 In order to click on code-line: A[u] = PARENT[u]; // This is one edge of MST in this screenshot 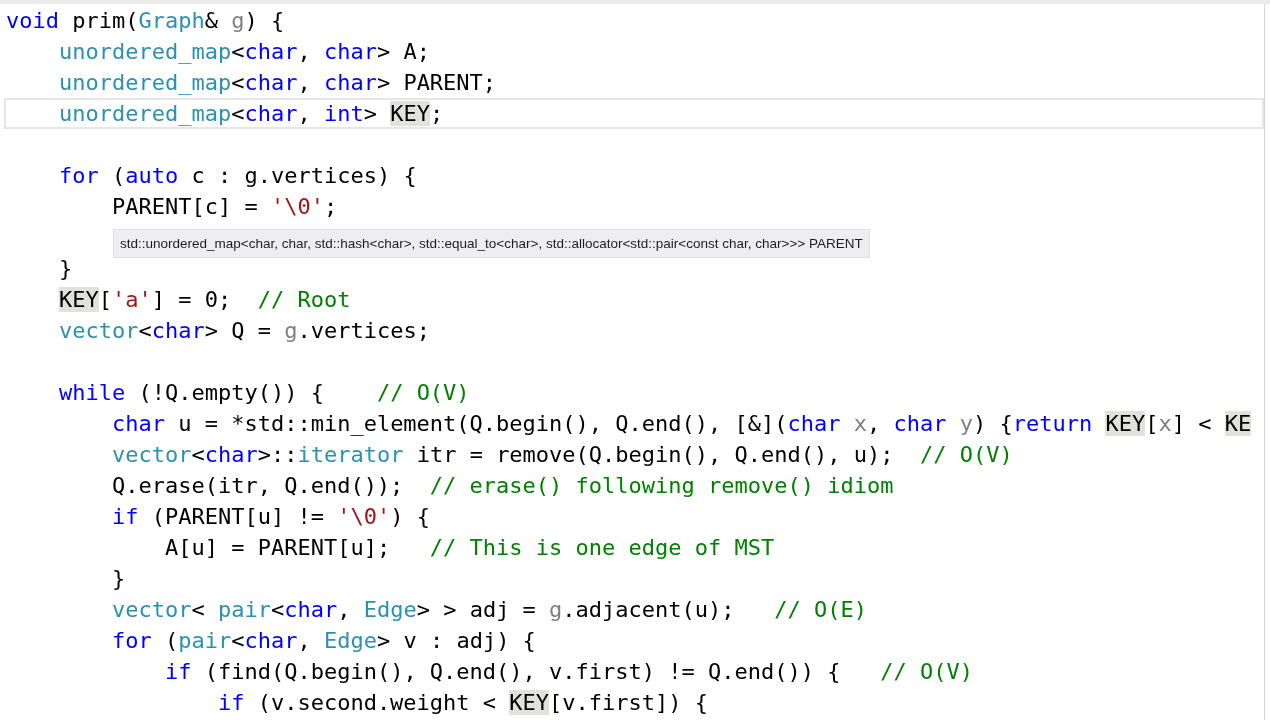, I will do `click(469, 547)`.